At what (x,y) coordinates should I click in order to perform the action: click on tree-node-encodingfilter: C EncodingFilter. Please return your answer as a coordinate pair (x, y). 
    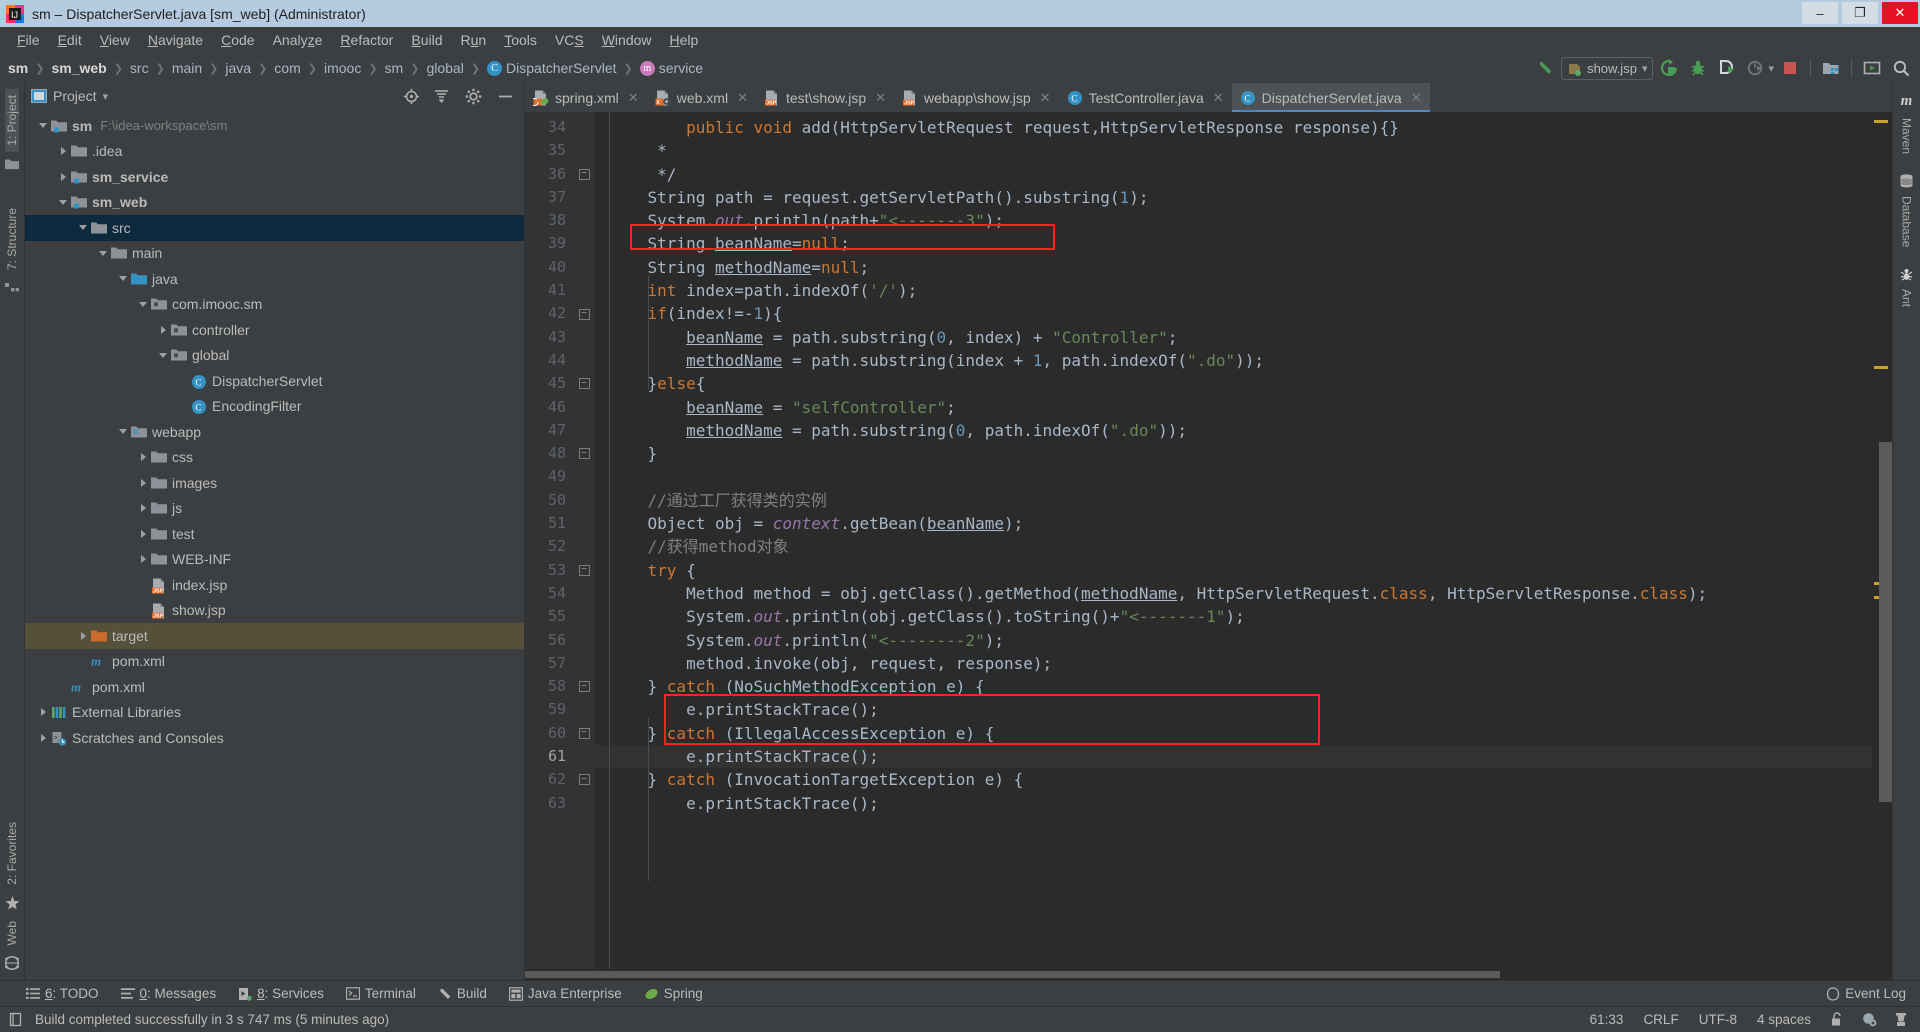
    Looking at the image, I should click on (274, 407).